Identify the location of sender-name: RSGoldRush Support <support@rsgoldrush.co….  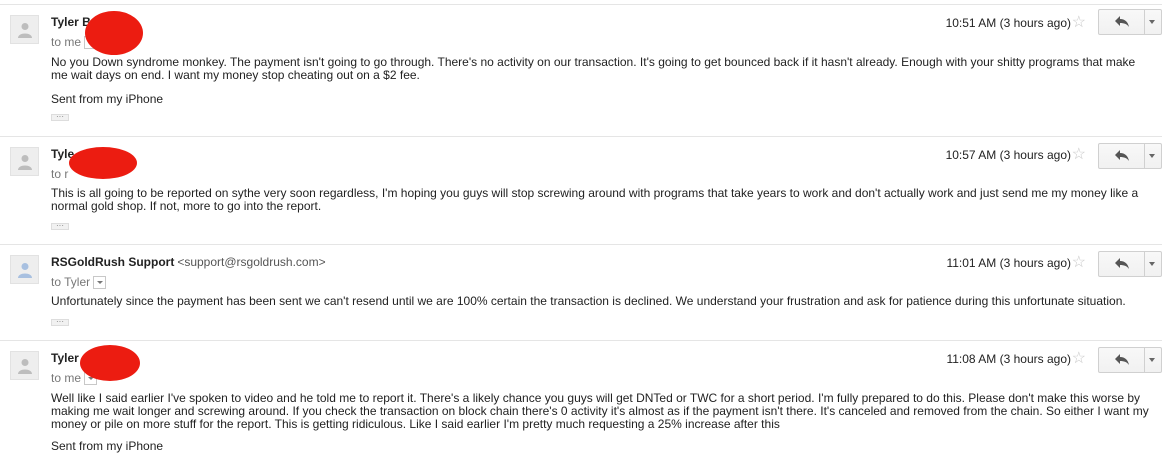
(188, 262).